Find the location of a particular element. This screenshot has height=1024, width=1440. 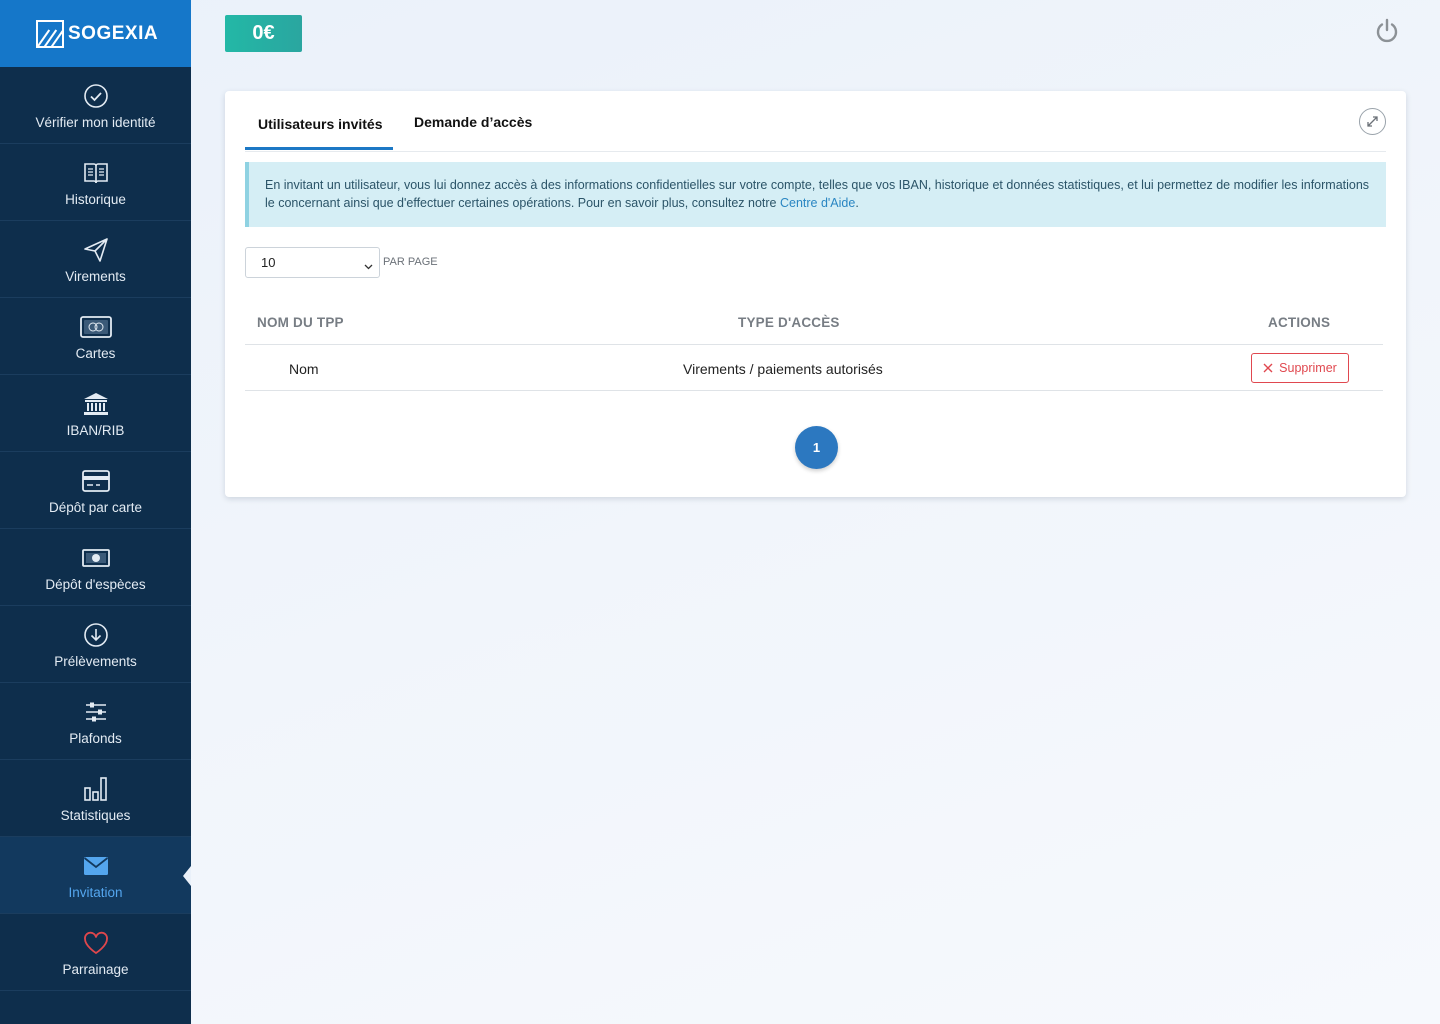

sidebar-item-prelevements: Prélèvements is located at coordinates (95, 644).